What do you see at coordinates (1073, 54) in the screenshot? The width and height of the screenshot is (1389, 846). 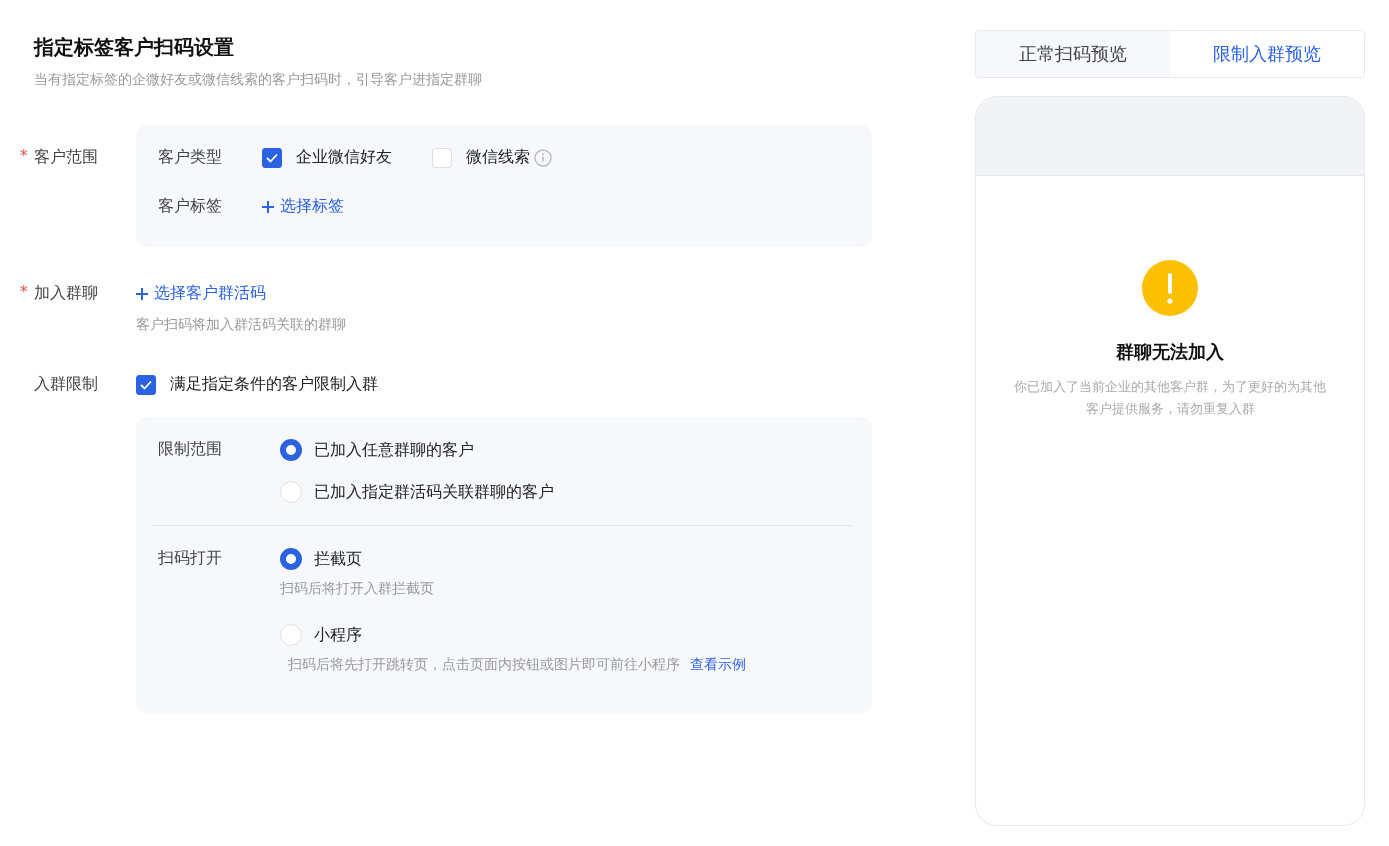 I see `preview-tab: 正常扫码预览` at bounding box center [1073, 54].